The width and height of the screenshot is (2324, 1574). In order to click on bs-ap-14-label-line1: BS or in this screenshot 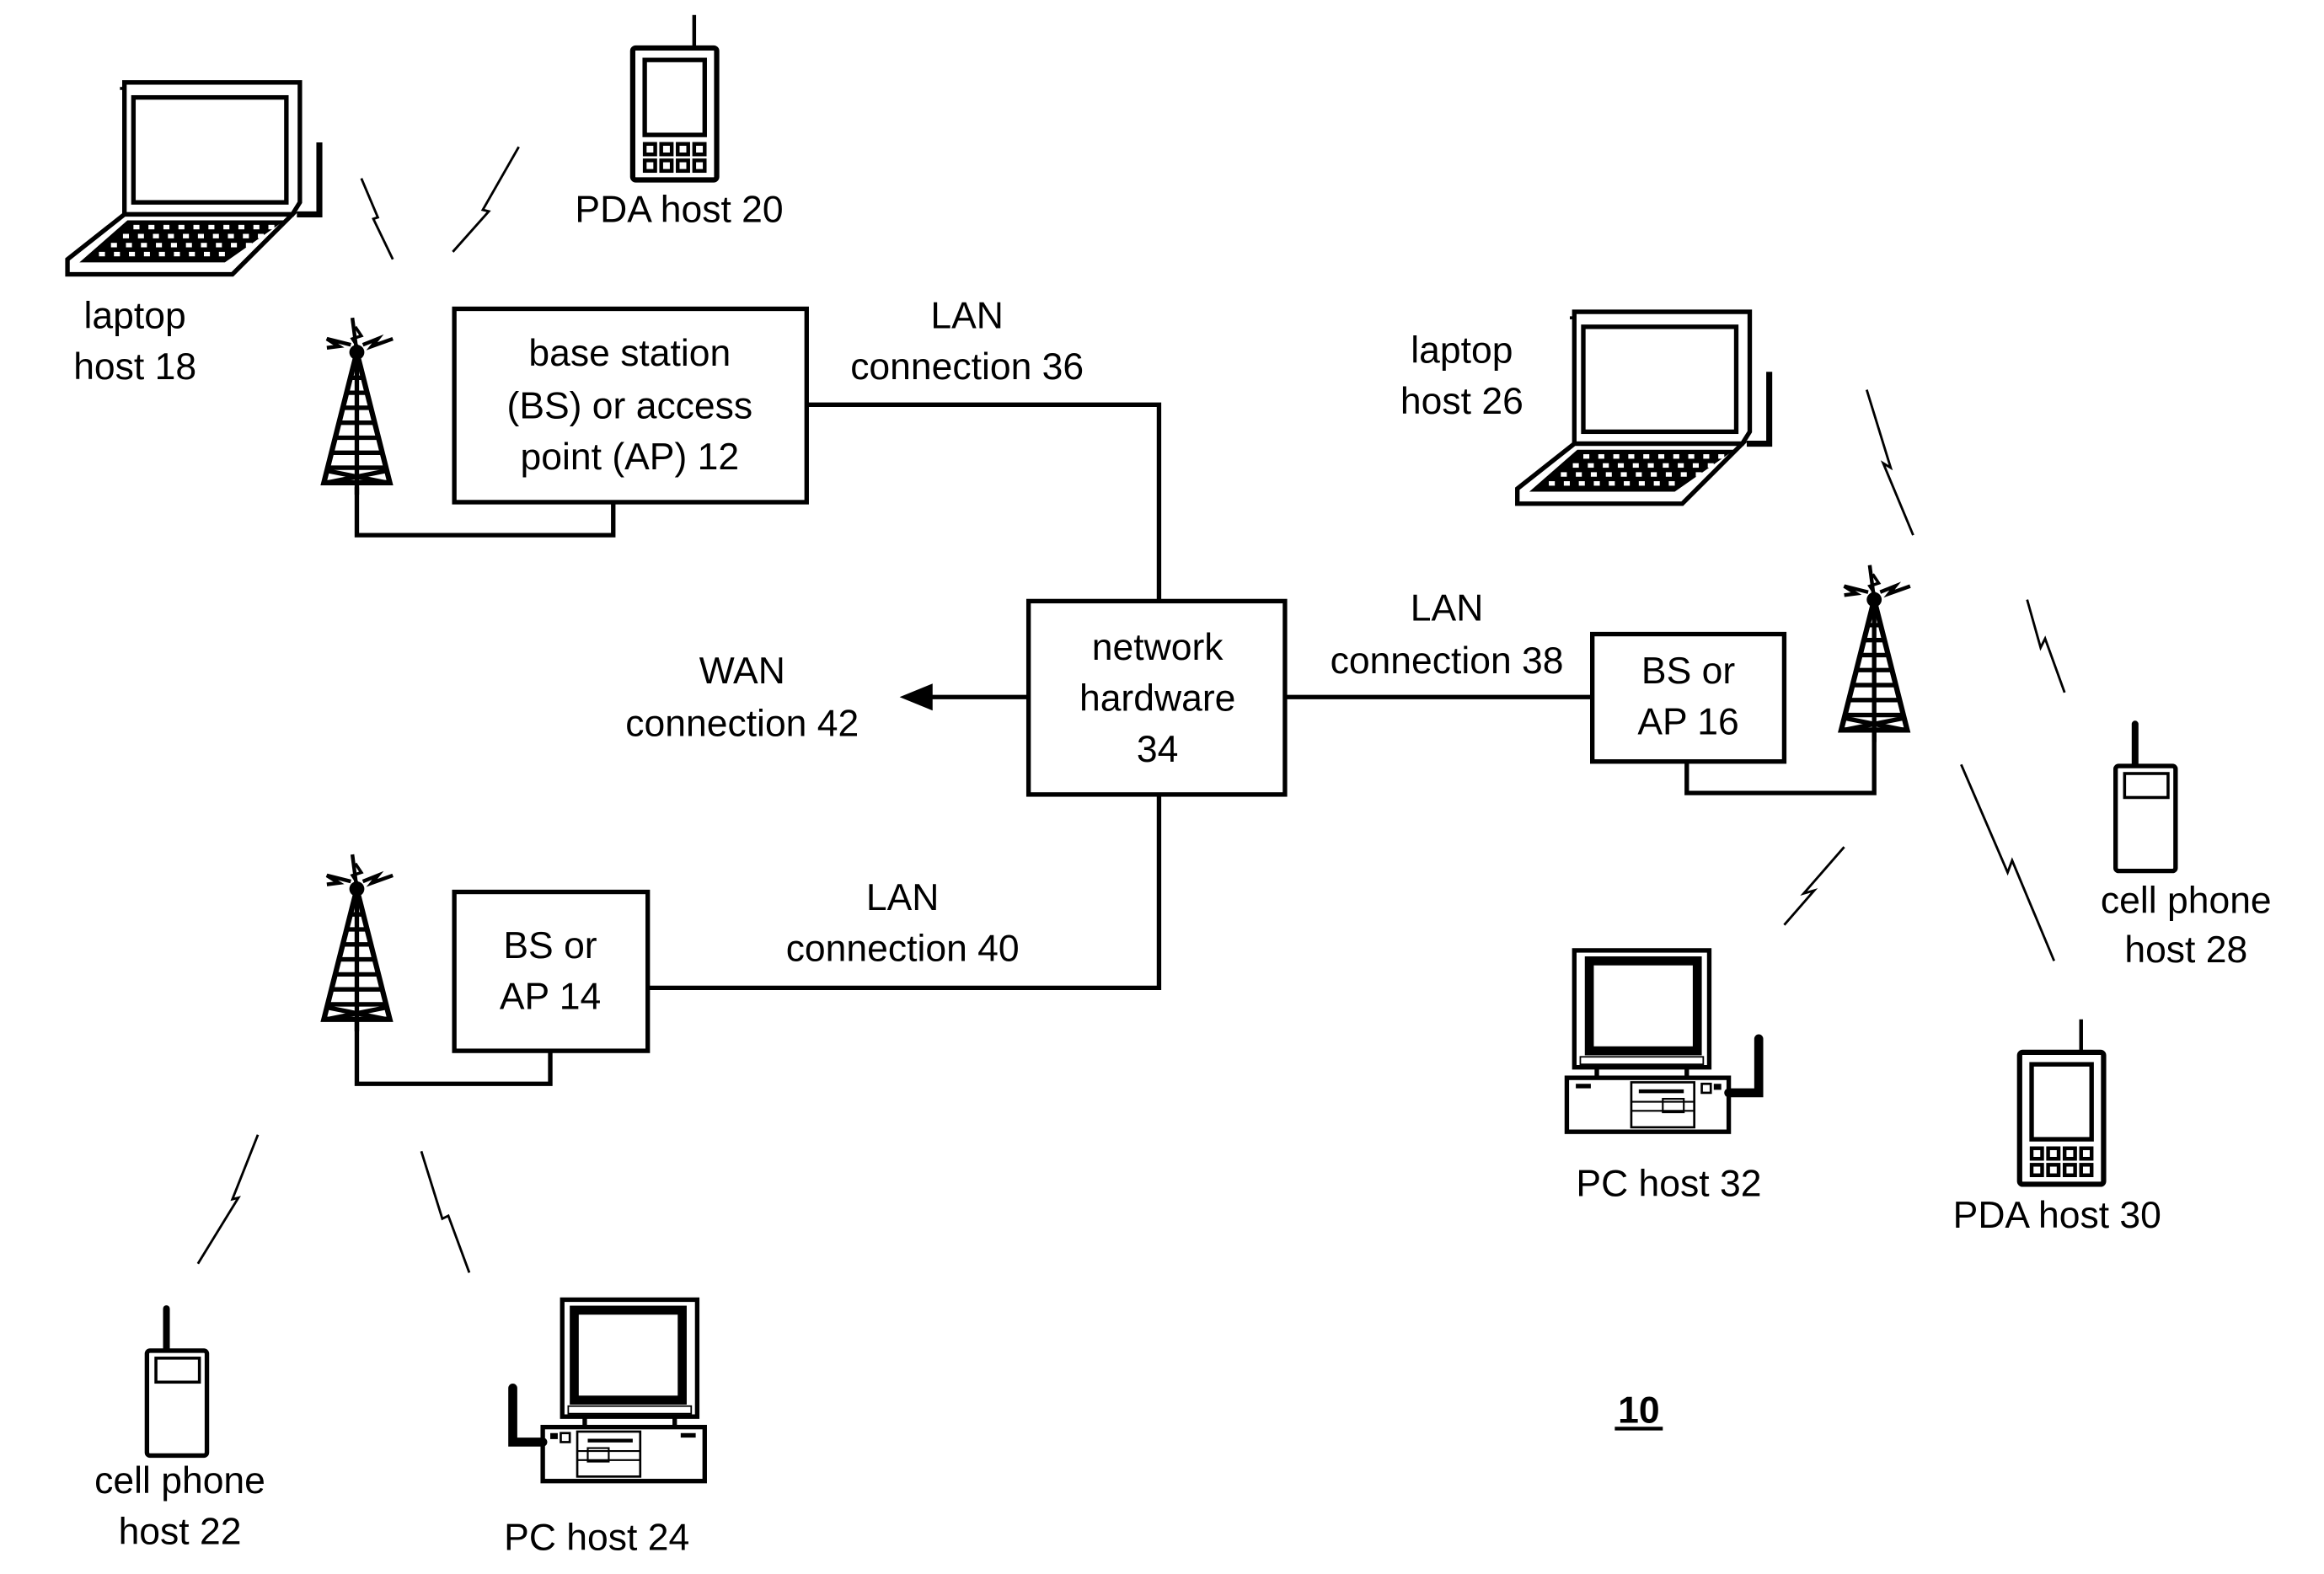, I will do `click(550, 945)`.